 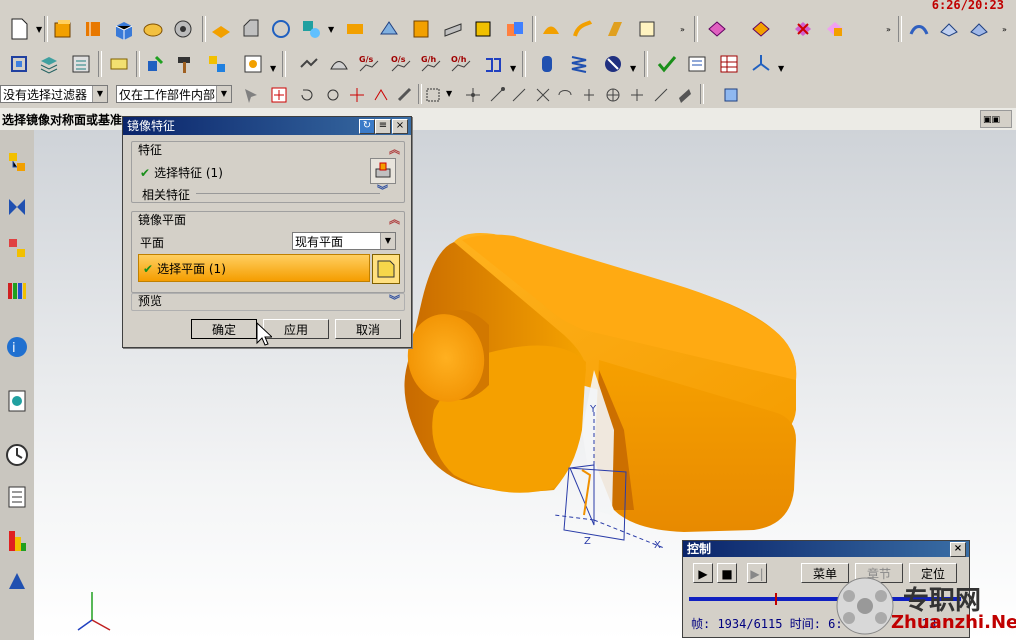 I want to click on extrude-icon, so click(x=63, y=29).